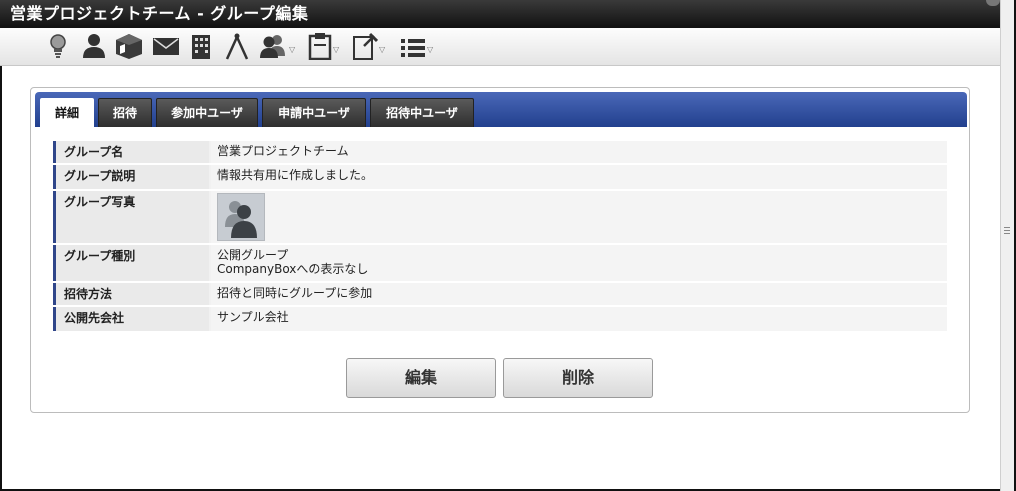 The image size is (1016, 491). I want to click on mail-icon, so click(166, 46).